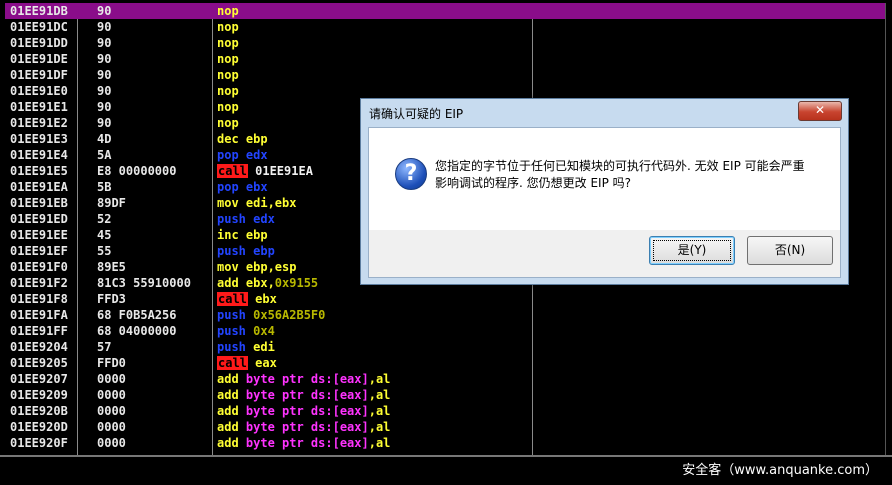 Image resolution: width=892 pixels, height=485 pixels. Describe the element at coordinates (260, 331) in the screenshot. I see `instruction-token: 0x4` at that location.